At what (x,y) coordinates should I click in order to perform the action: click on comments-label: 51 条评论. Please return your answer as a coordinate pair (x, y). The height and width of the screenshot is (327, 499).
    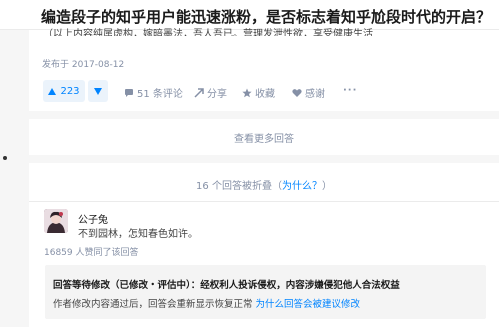
    Looking at the image, I should click on (160, 94).